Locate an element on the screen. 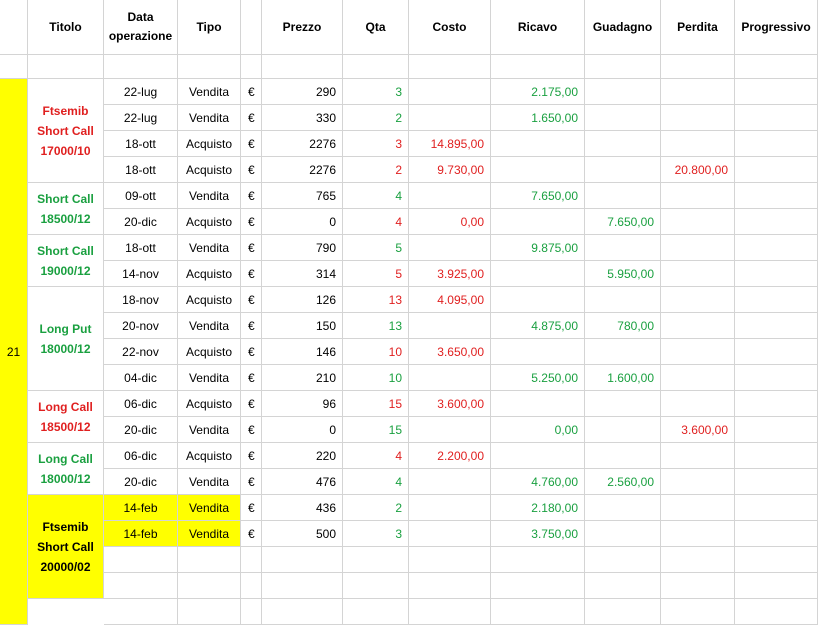  prezzo-cell: 2276 is located at coordinates (302, 144).